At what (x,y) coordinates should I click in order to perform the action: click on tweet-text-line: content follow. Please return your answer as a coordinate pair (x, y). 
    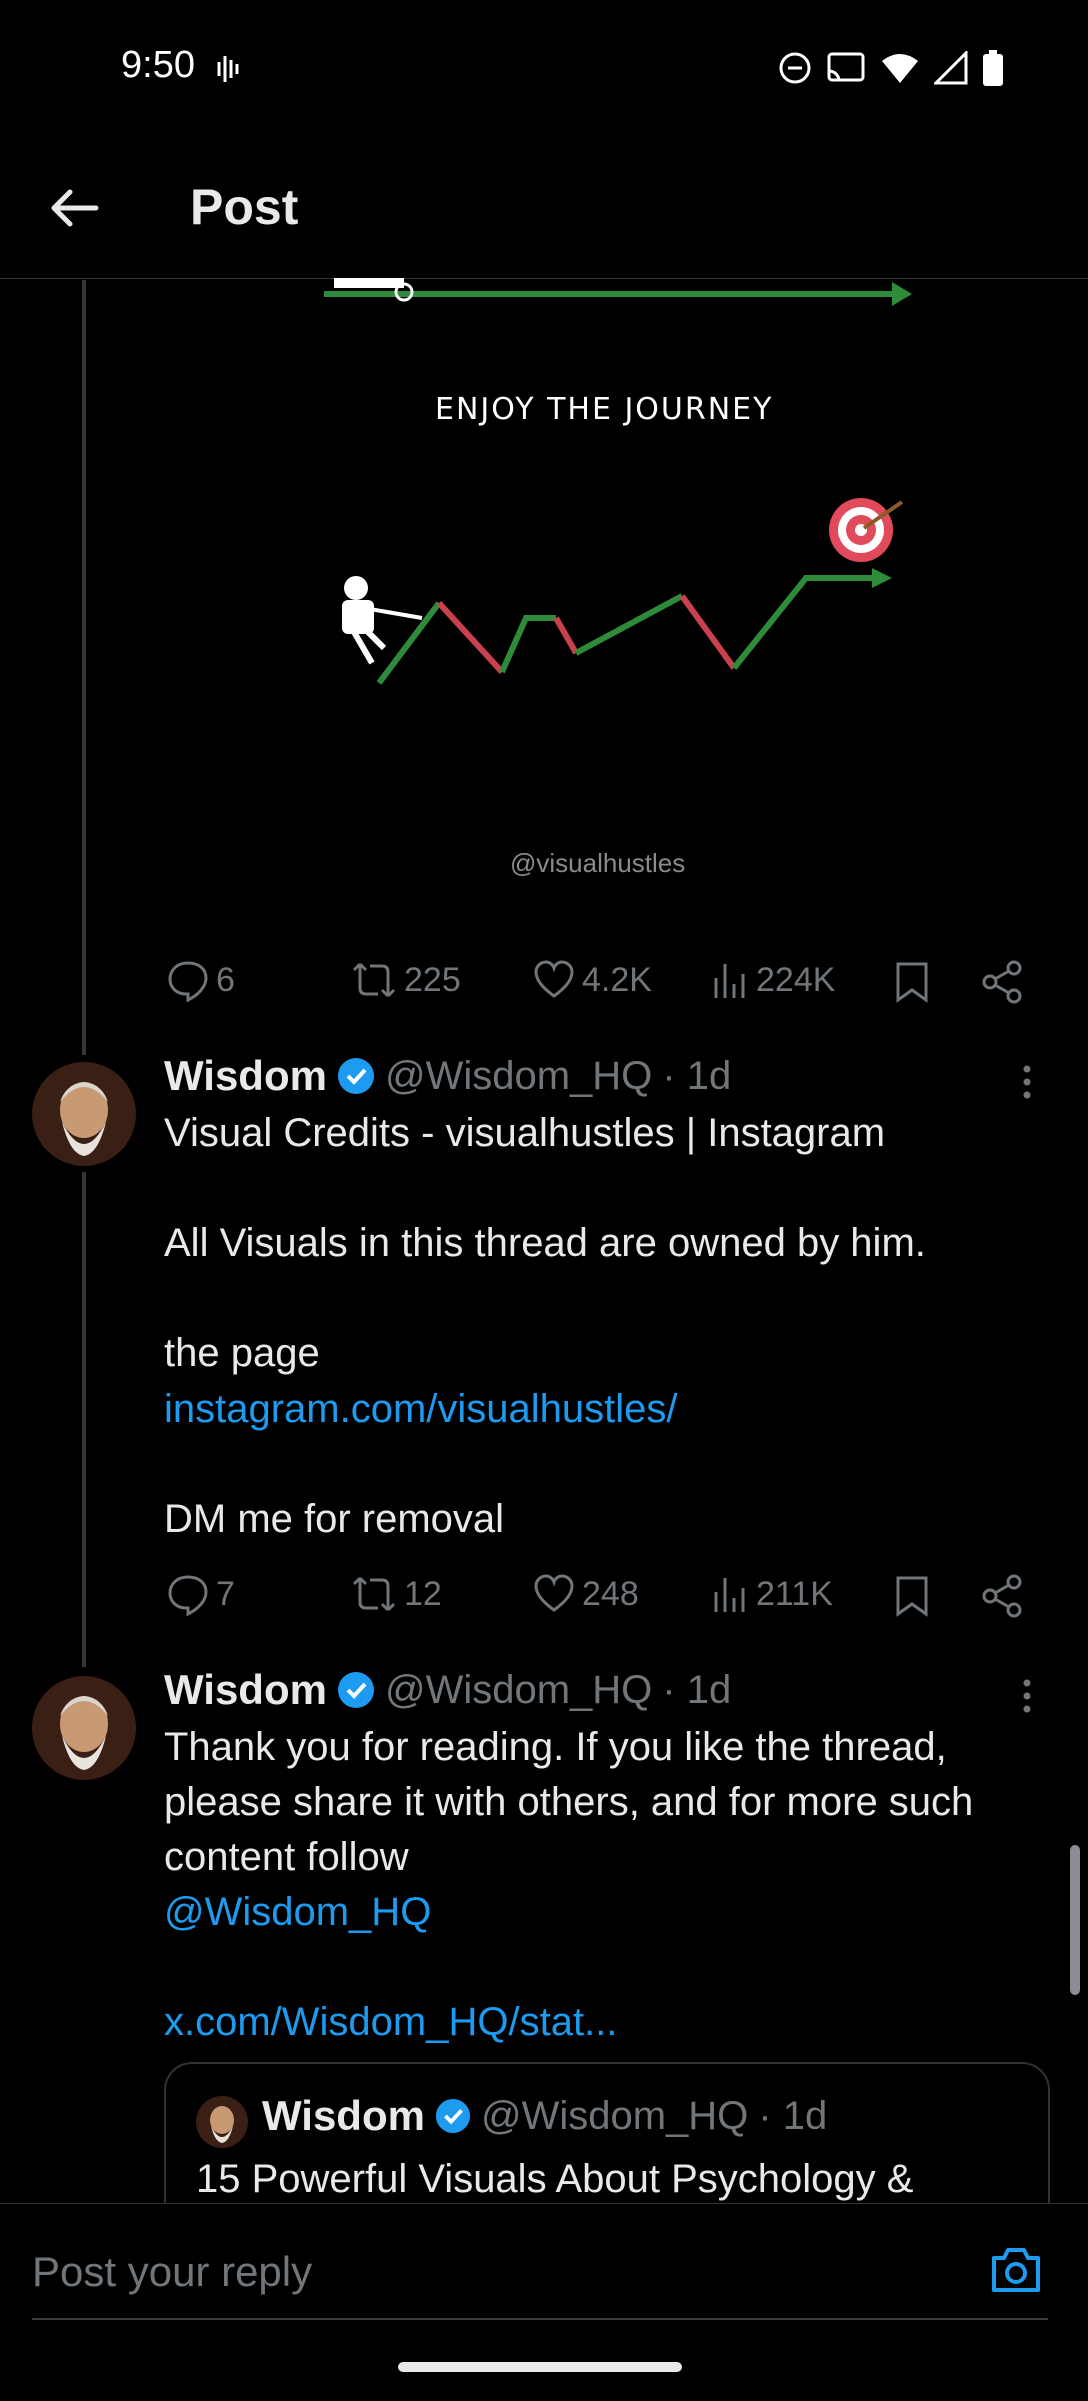
    Looking at the image, I should click on (286, 1857).